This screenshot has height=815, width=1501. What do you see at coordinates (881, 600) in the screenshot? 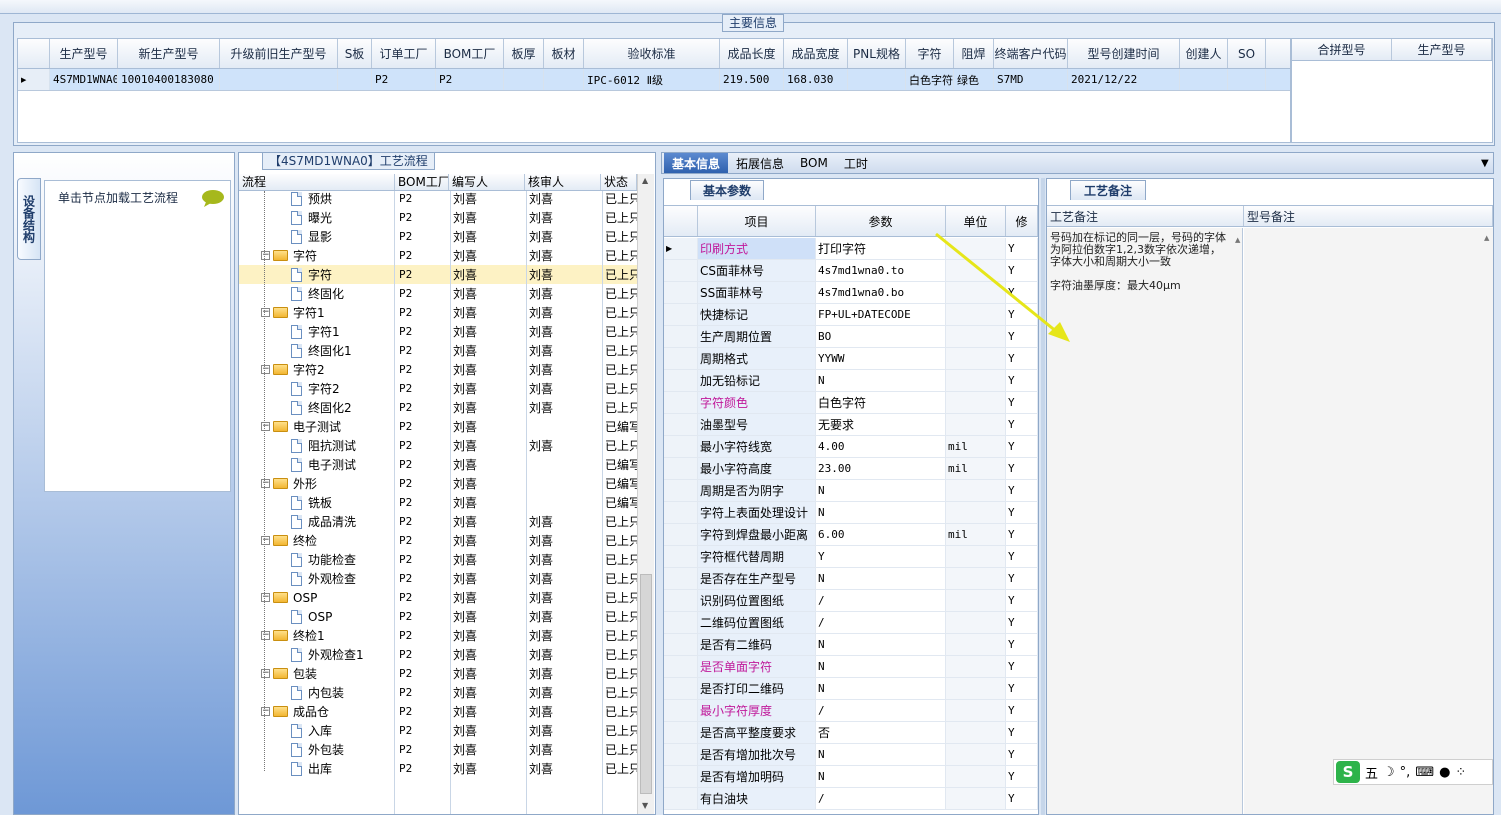
I see `param-value-cell: /` at bounding box center [881, 600].